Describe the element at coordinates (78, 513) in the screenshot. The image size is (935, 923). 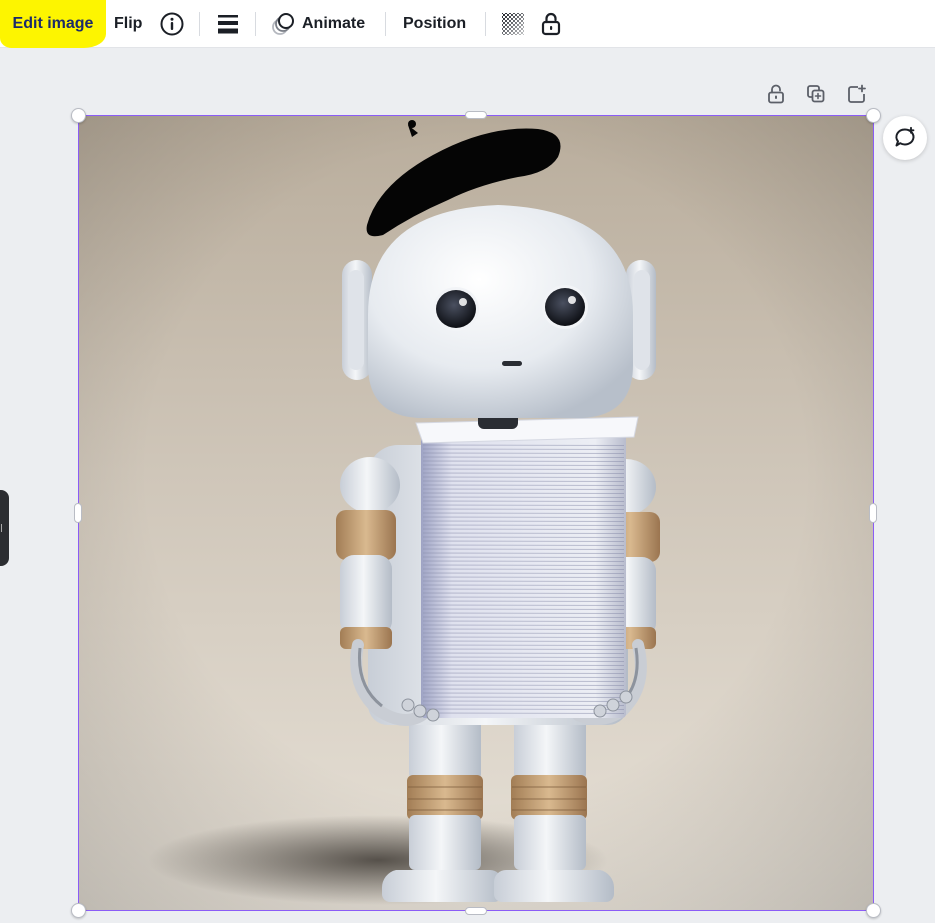
I see `resize-handle-left` at that location.